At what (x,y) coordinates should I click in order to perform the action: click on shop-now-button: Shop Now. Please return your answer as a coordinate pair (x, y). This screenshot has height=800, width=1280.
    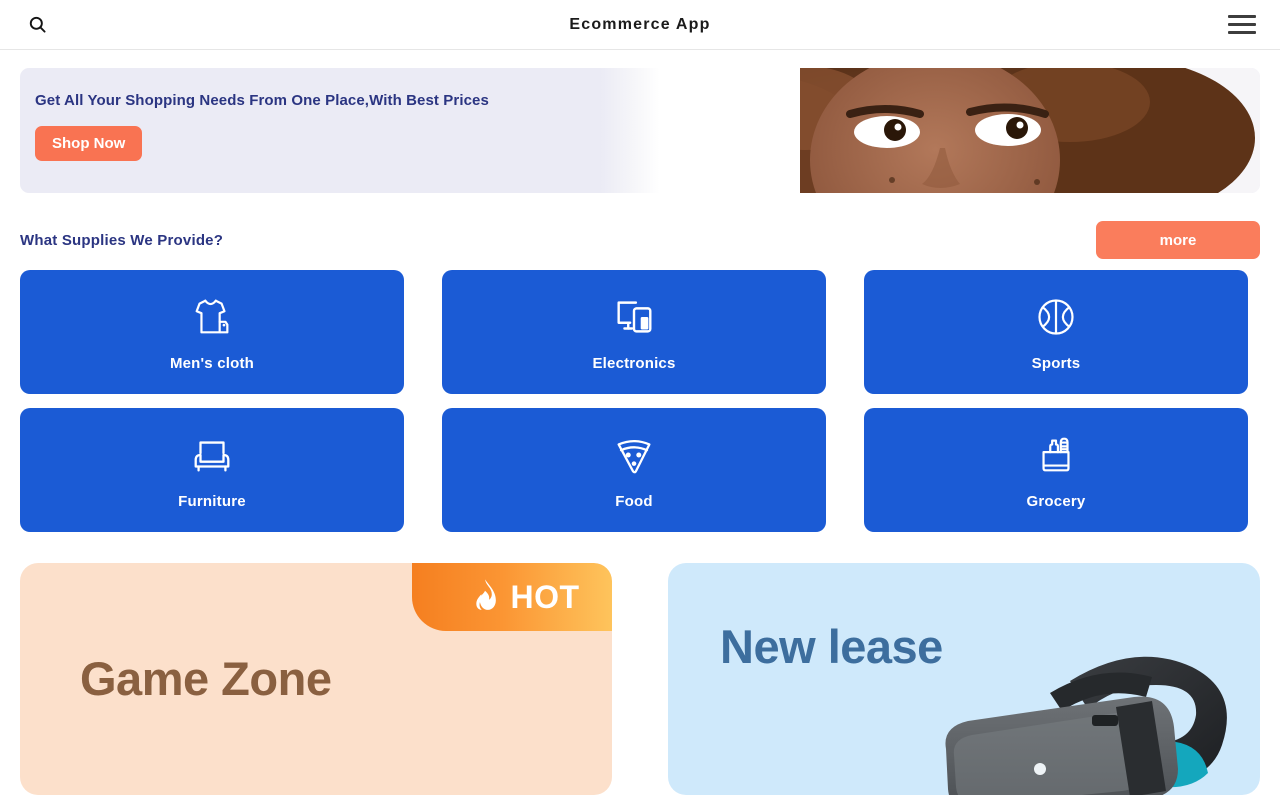
    Looking at the image, I should click on (89, 143).